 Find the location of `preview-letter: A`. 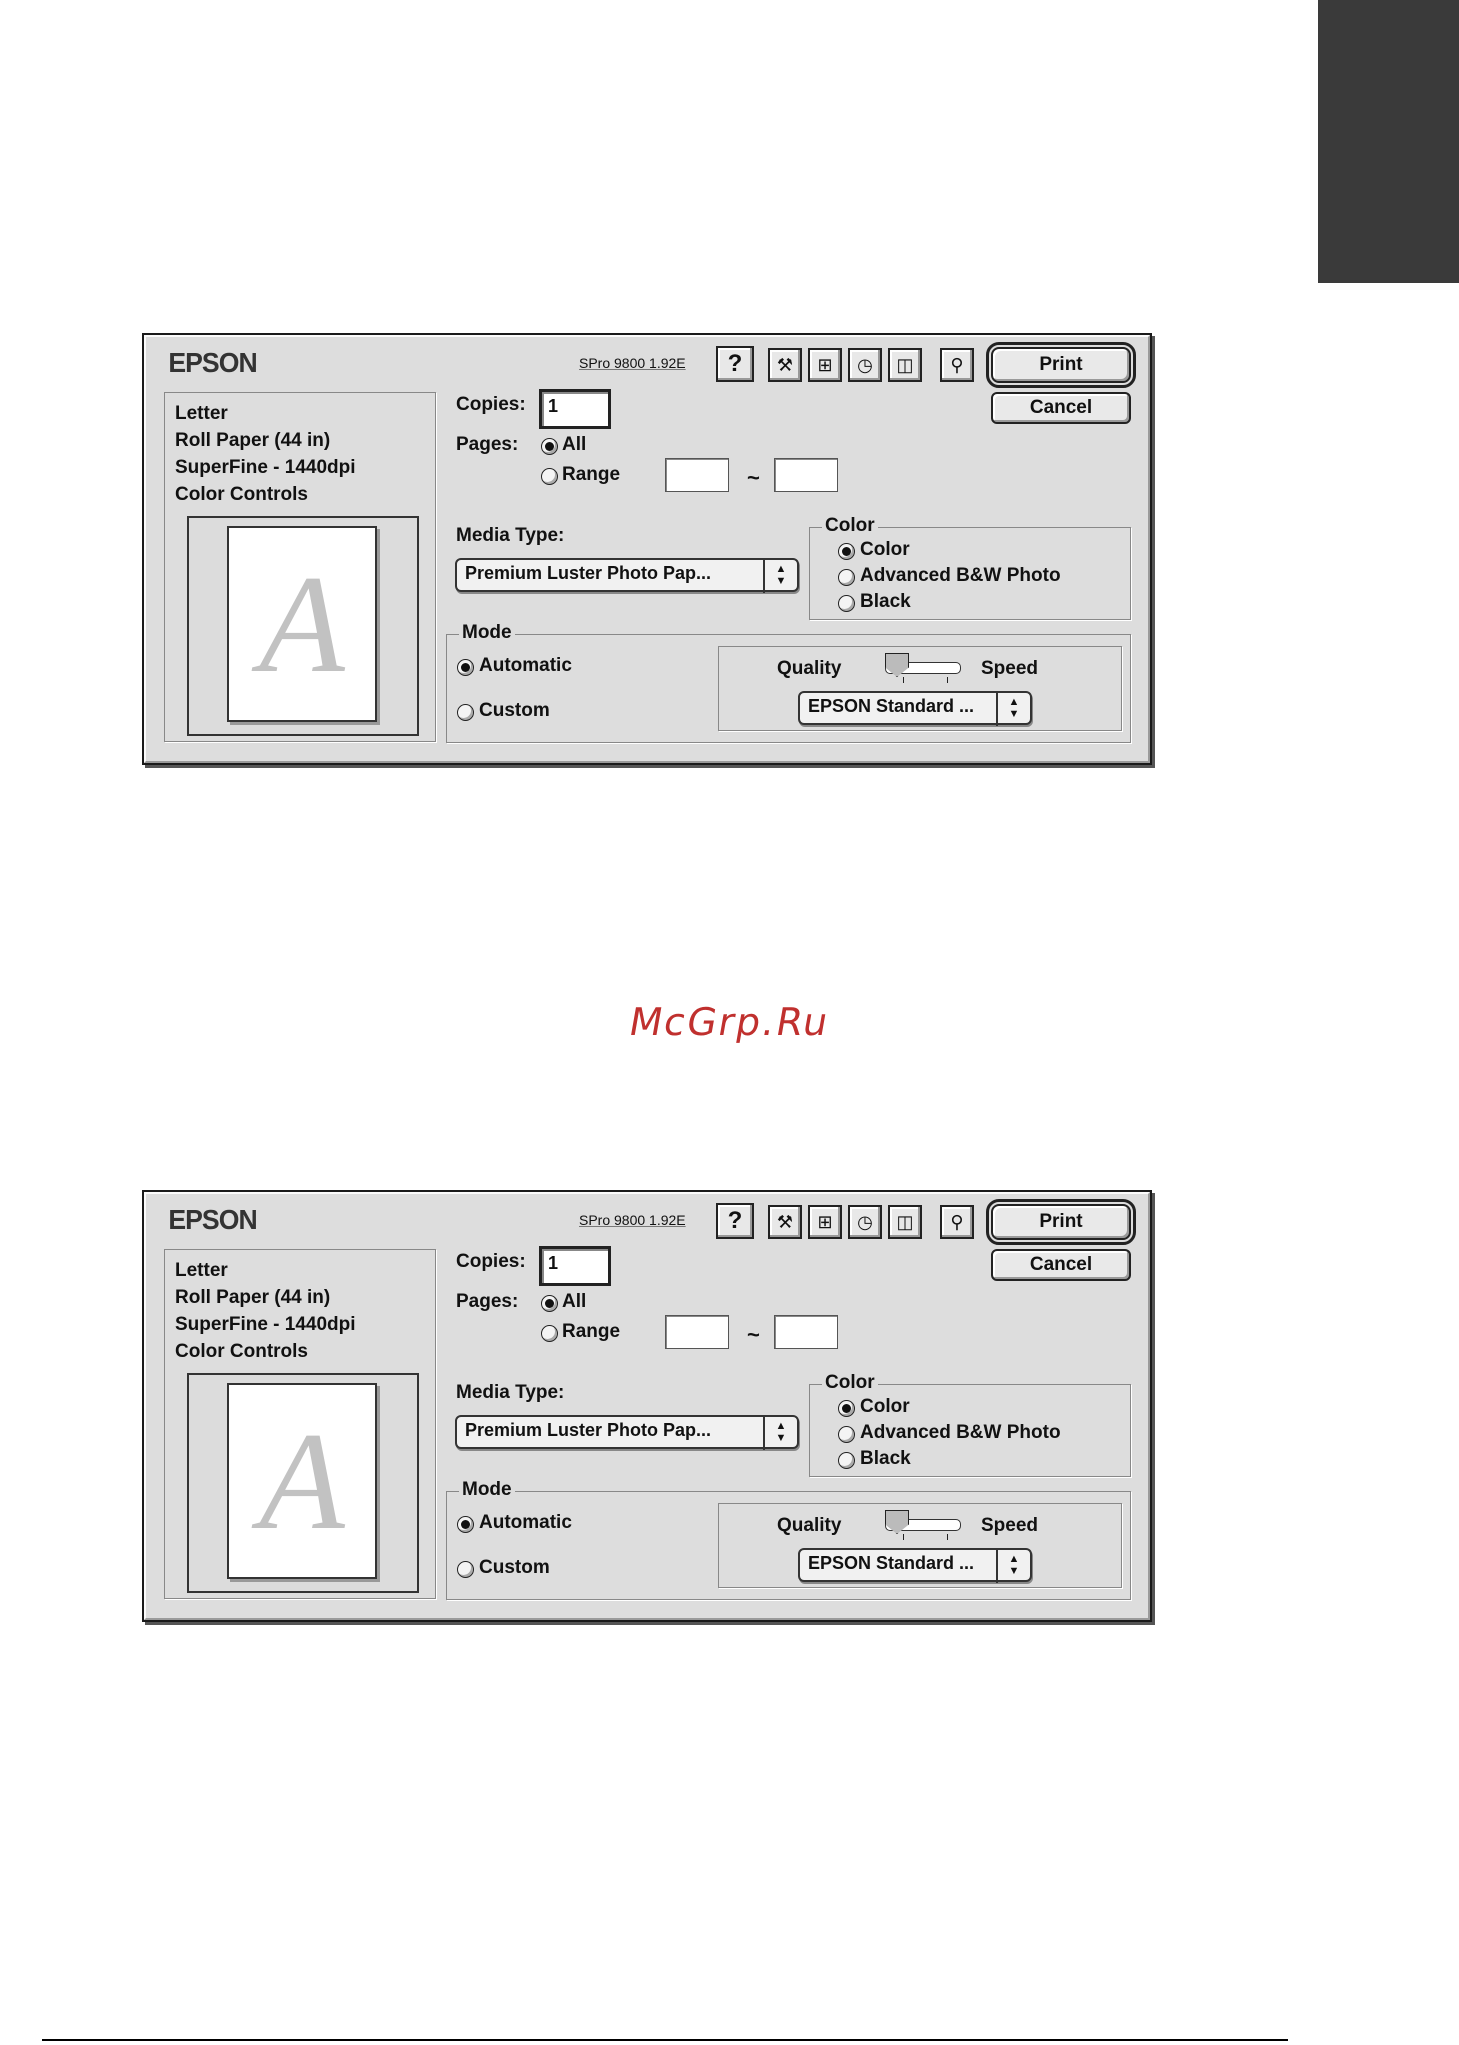

preview-letter: A is located at coordinates (302, 1481).